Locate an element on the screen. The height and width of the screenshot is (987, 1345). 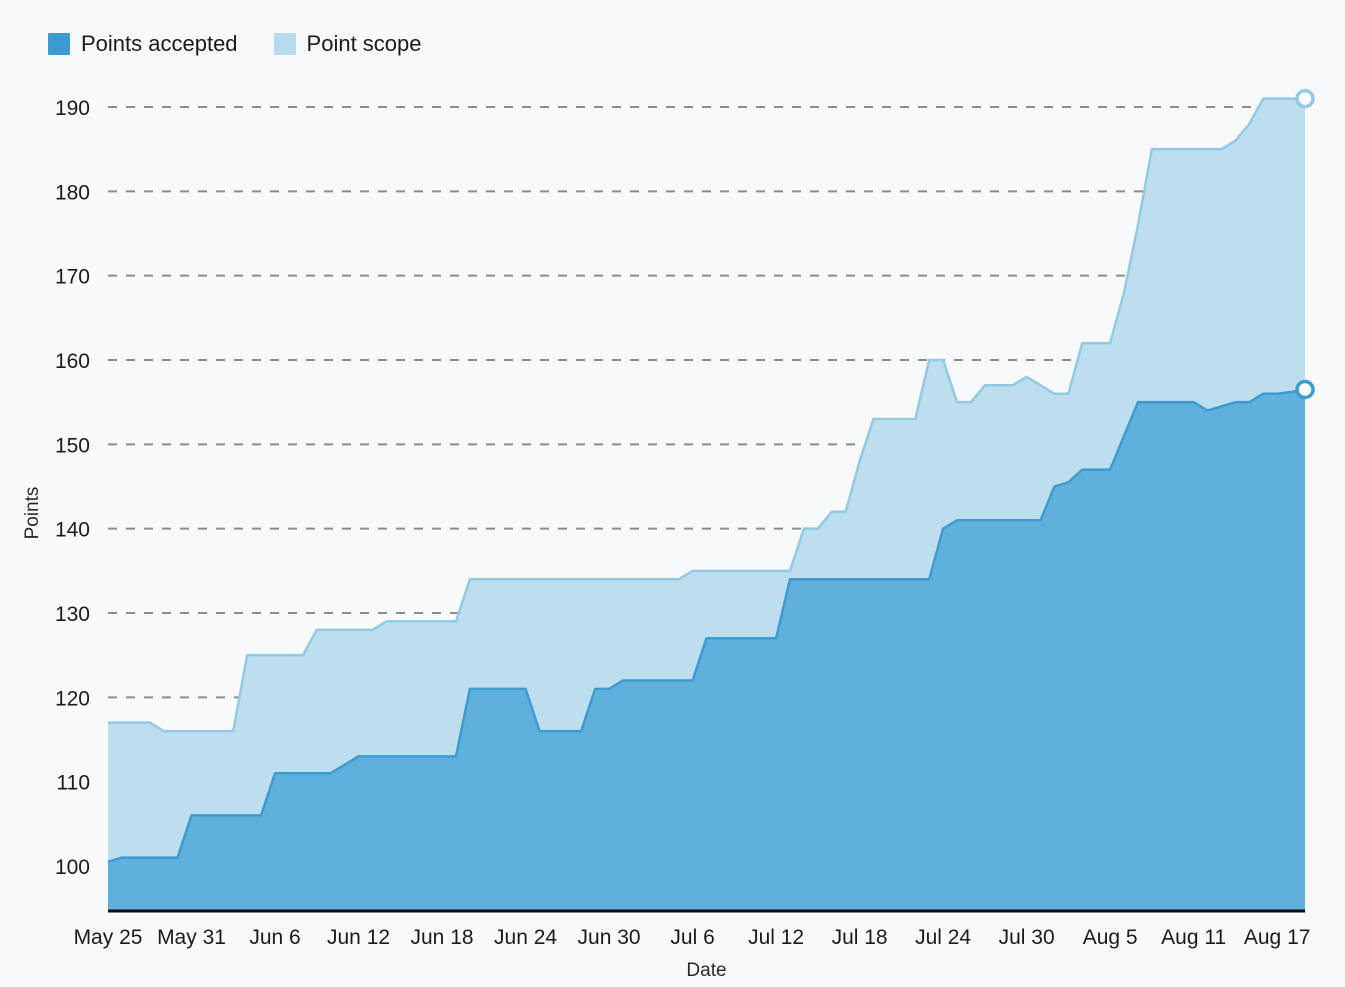
x-tick-label: May 31 is located at coordinates (191, 937).